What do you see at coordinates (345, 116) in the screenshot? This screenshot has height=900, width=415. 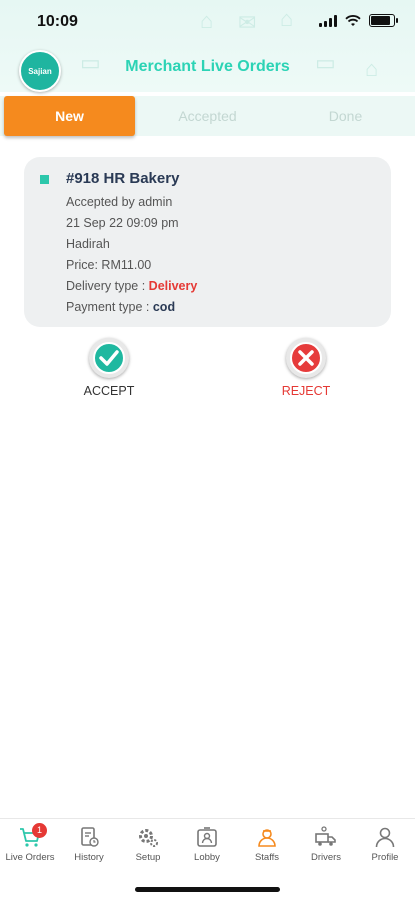 I see `tab-done: Done` at bounding box center [345, 116].